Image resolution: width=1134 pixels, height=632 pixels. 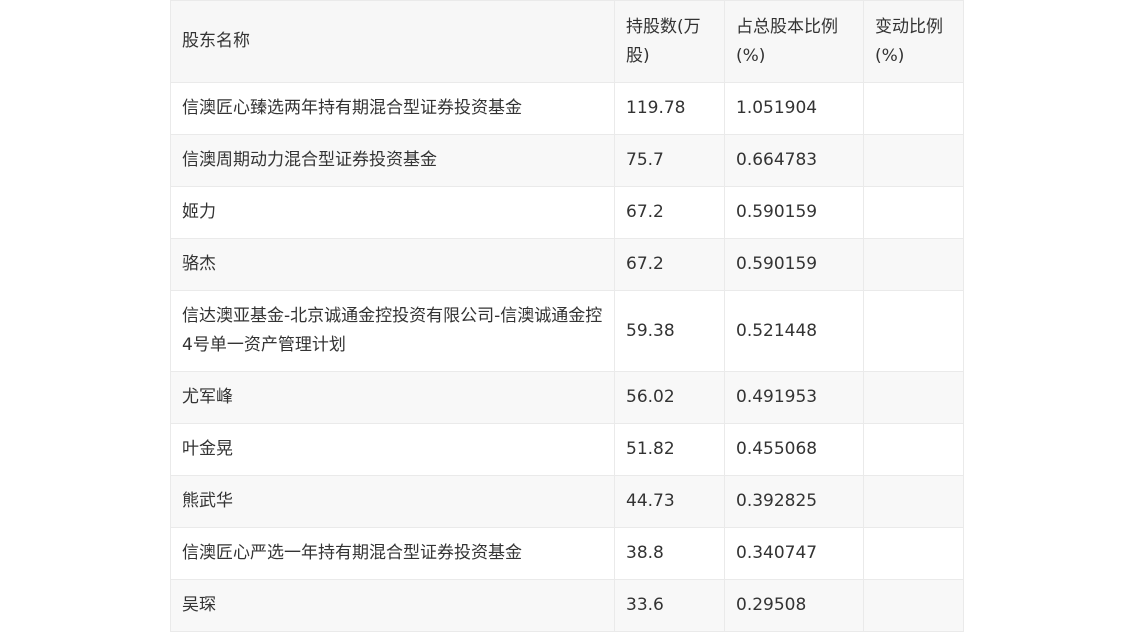 I want to click on cell-shares: 51.82, so click(x=669, y=449).